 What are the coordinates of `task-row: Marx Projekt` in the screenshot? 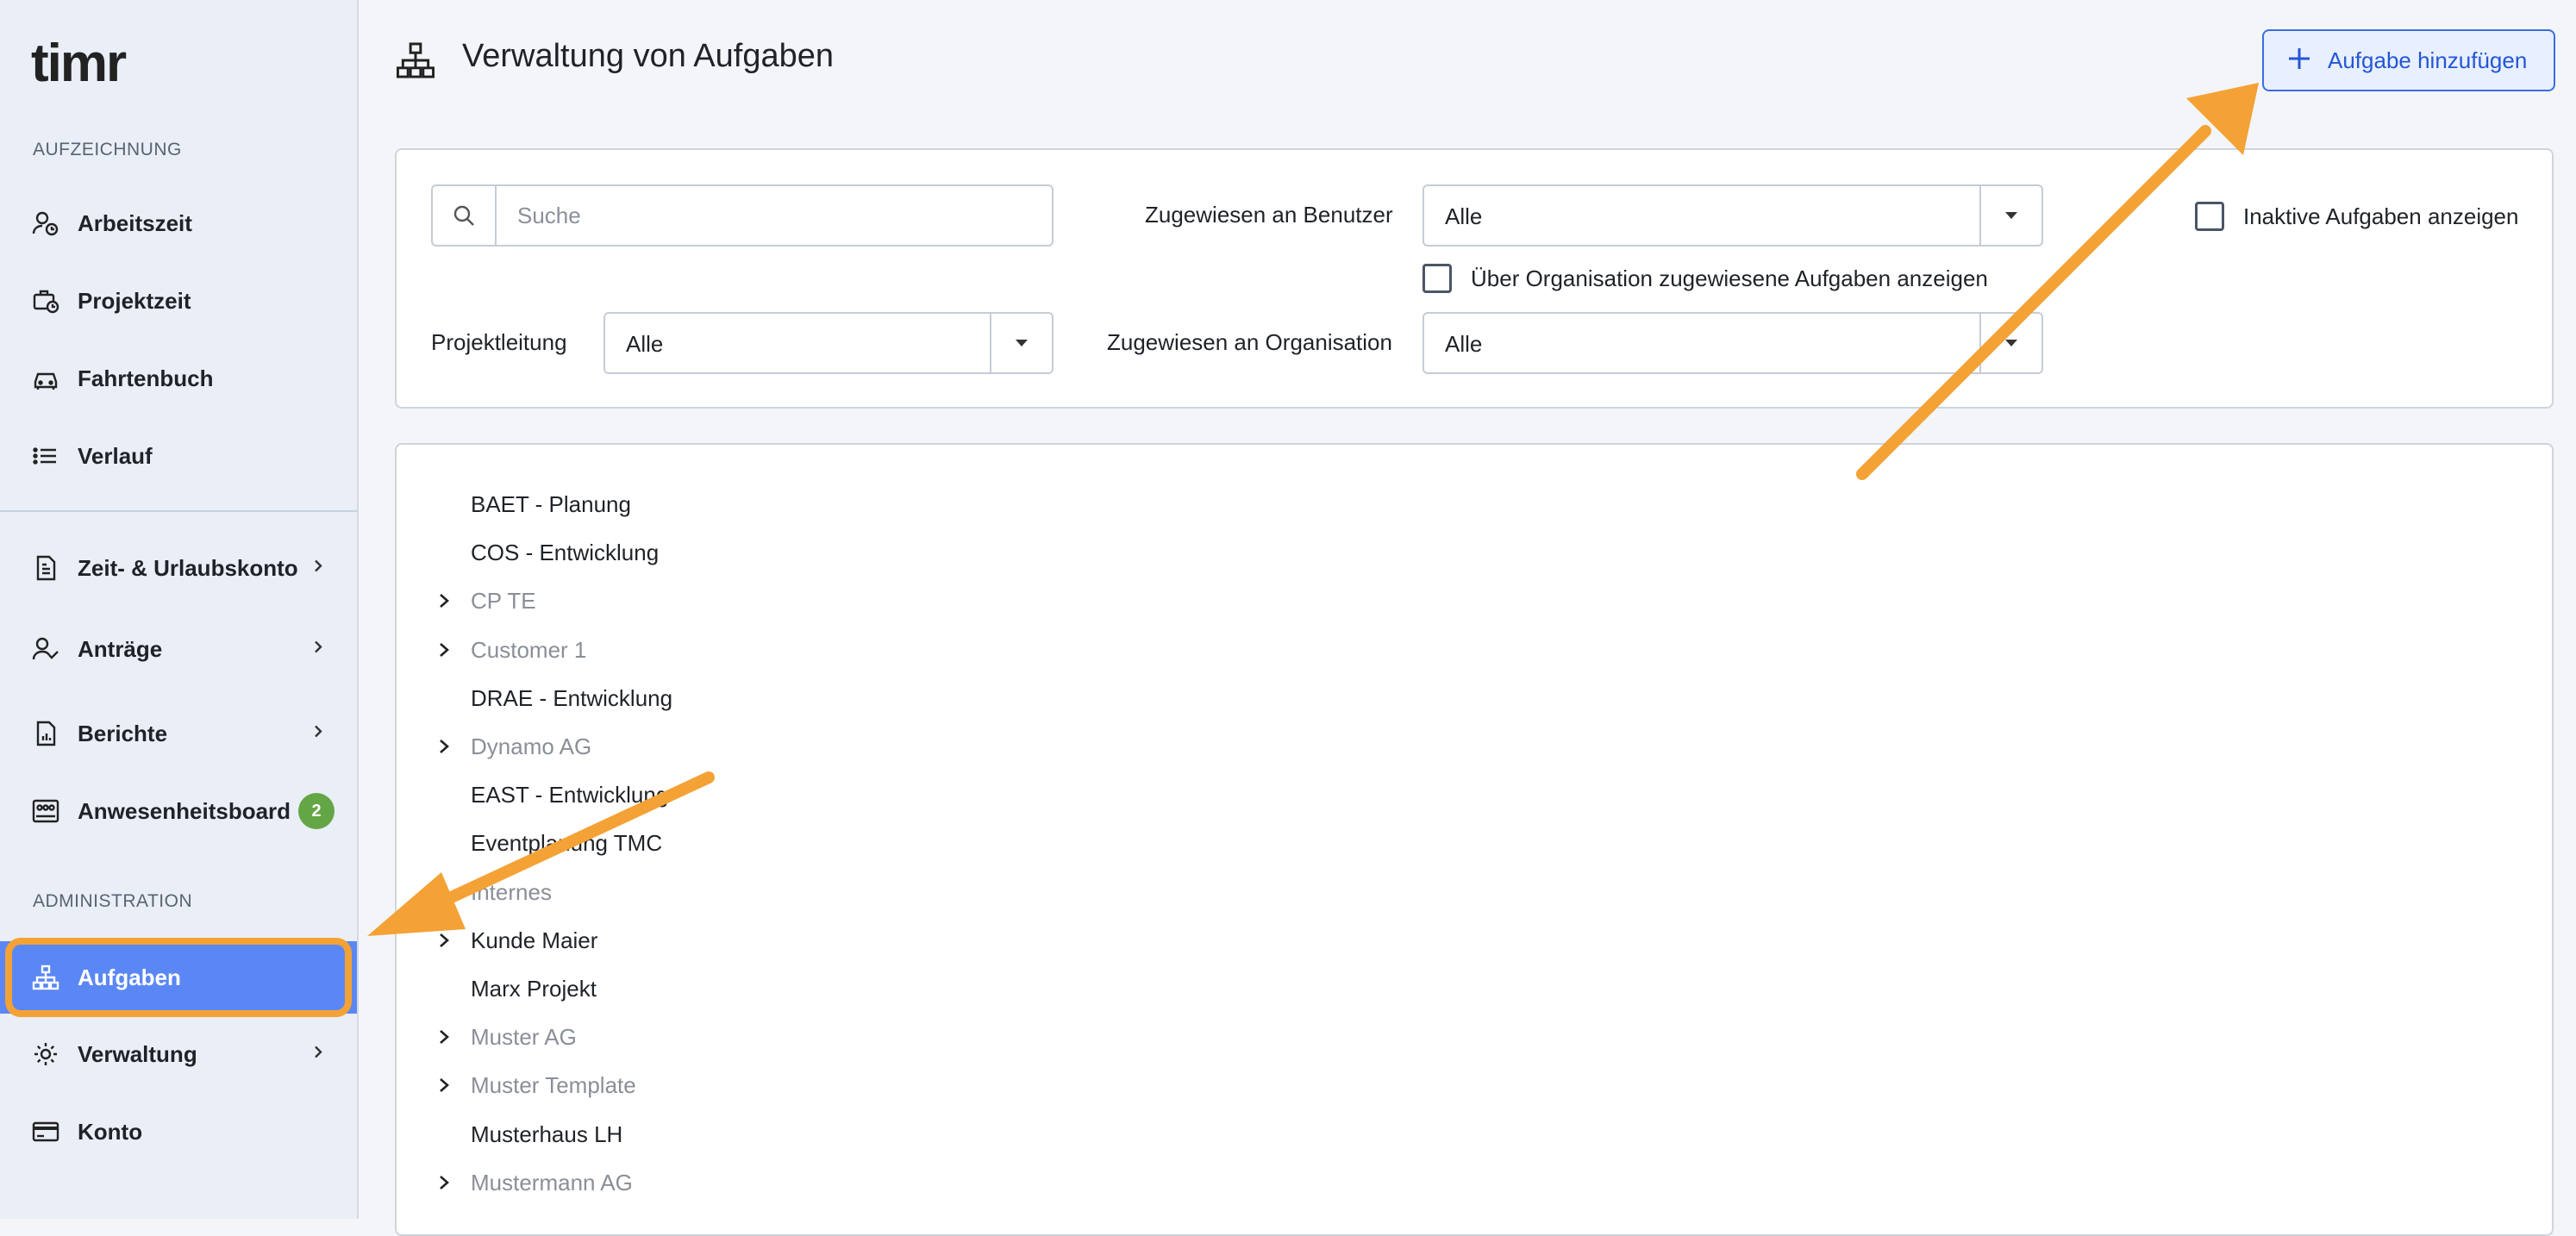 It's located at (914, 989).